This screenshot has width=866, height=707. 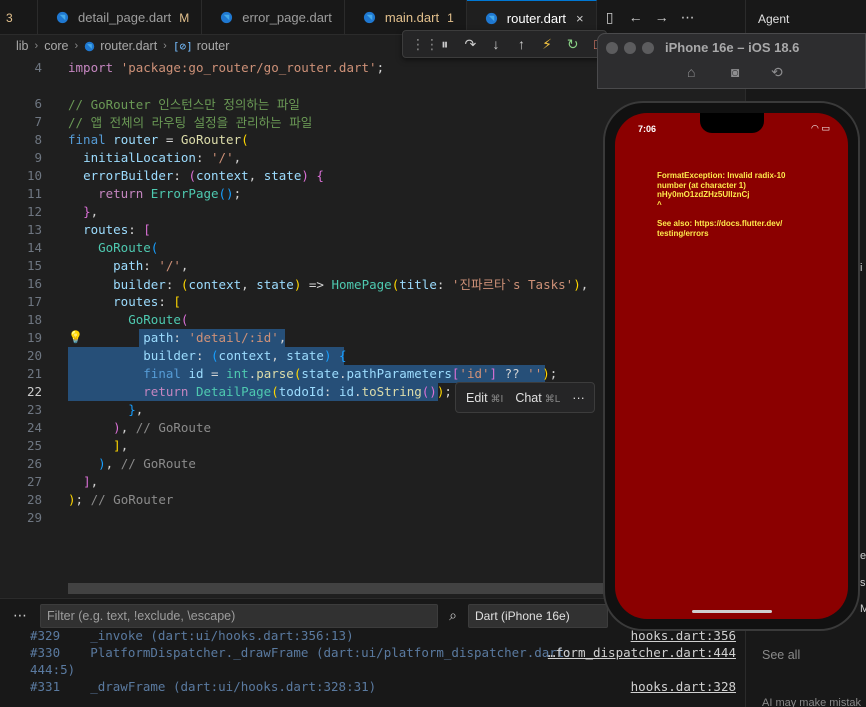 What do you see at coordinates (812, 702) in the screenshot?
I see `ai-disclaimer: AI may make mistak` at bounding box center [812, 702].